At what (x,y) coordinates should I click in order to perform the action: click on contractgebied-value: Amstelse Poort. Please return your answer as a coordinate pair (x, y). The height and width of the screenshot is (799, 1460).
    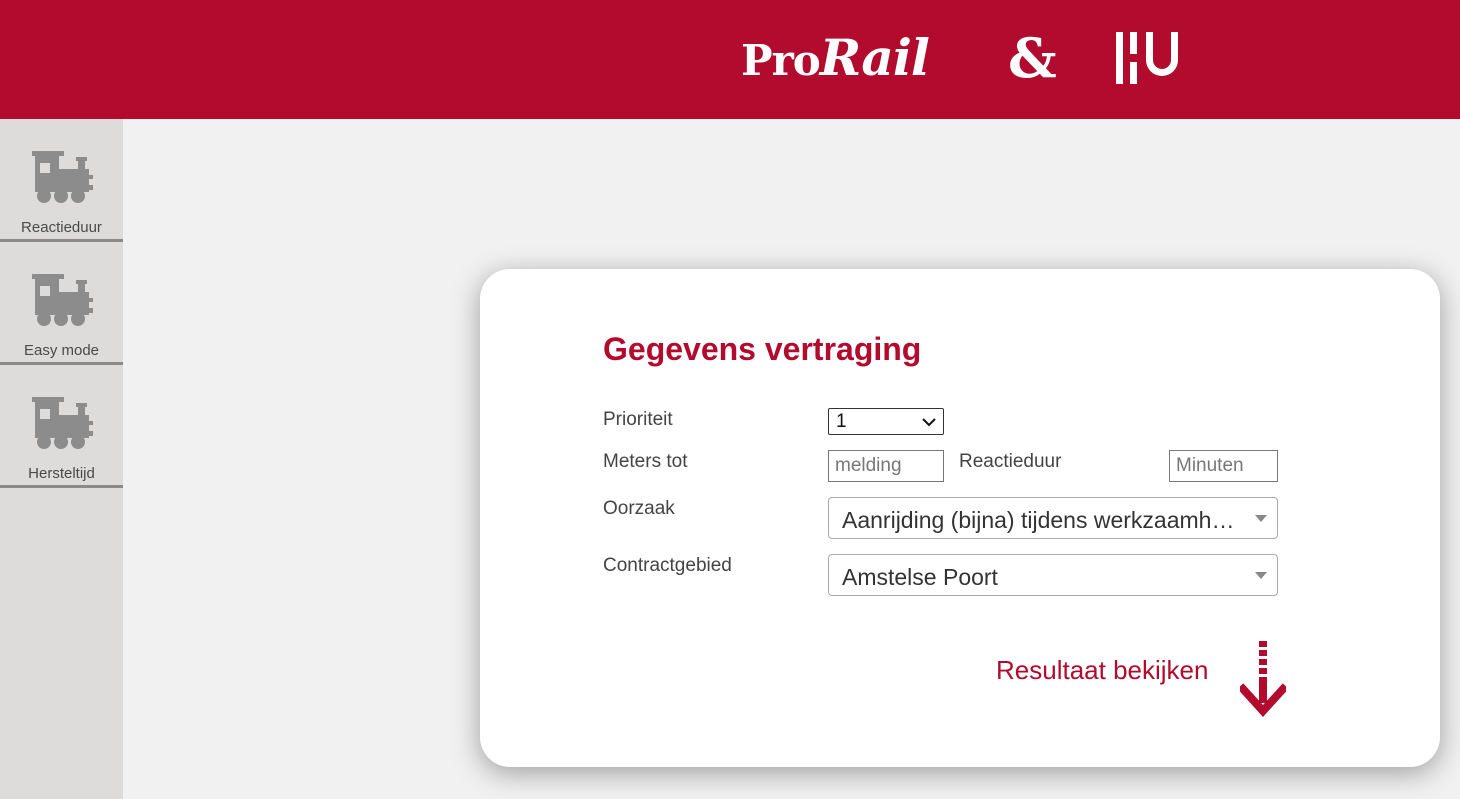
    Looking at the image, I should click on (920, 577).